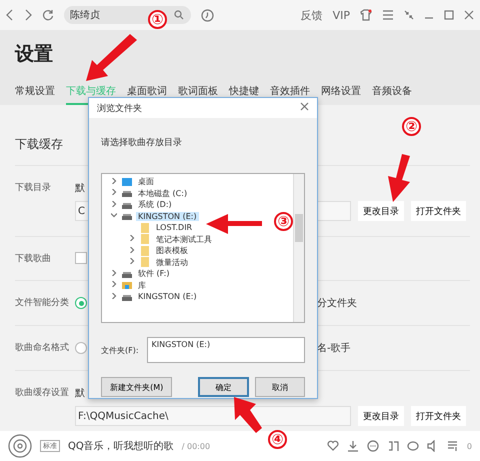  Describe the element at coordinates (121, 446) in the screenshot. I see `song-title: QQ音乐，听我想听的歌` at that location.